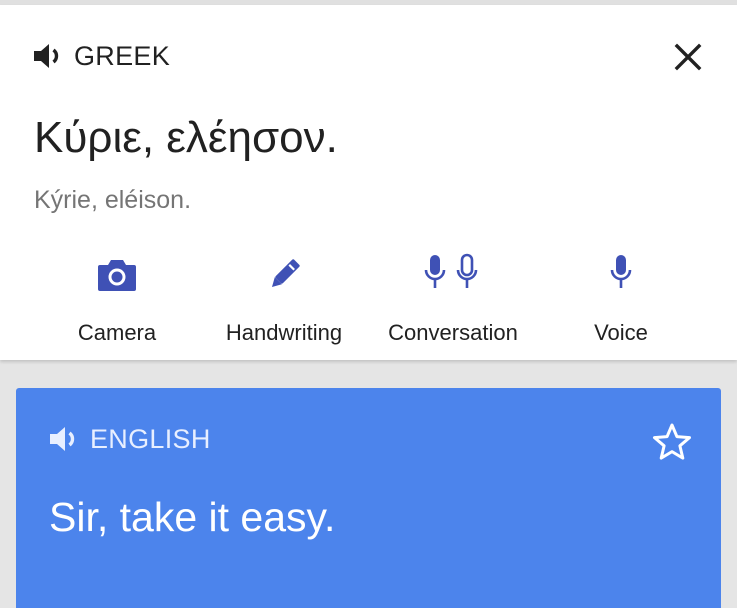 The height and width of the screenshot is (608, 737). Describe the element at coordinates (453, 332) in the screenshot. I see `conversation-label: Conversation` at that location.